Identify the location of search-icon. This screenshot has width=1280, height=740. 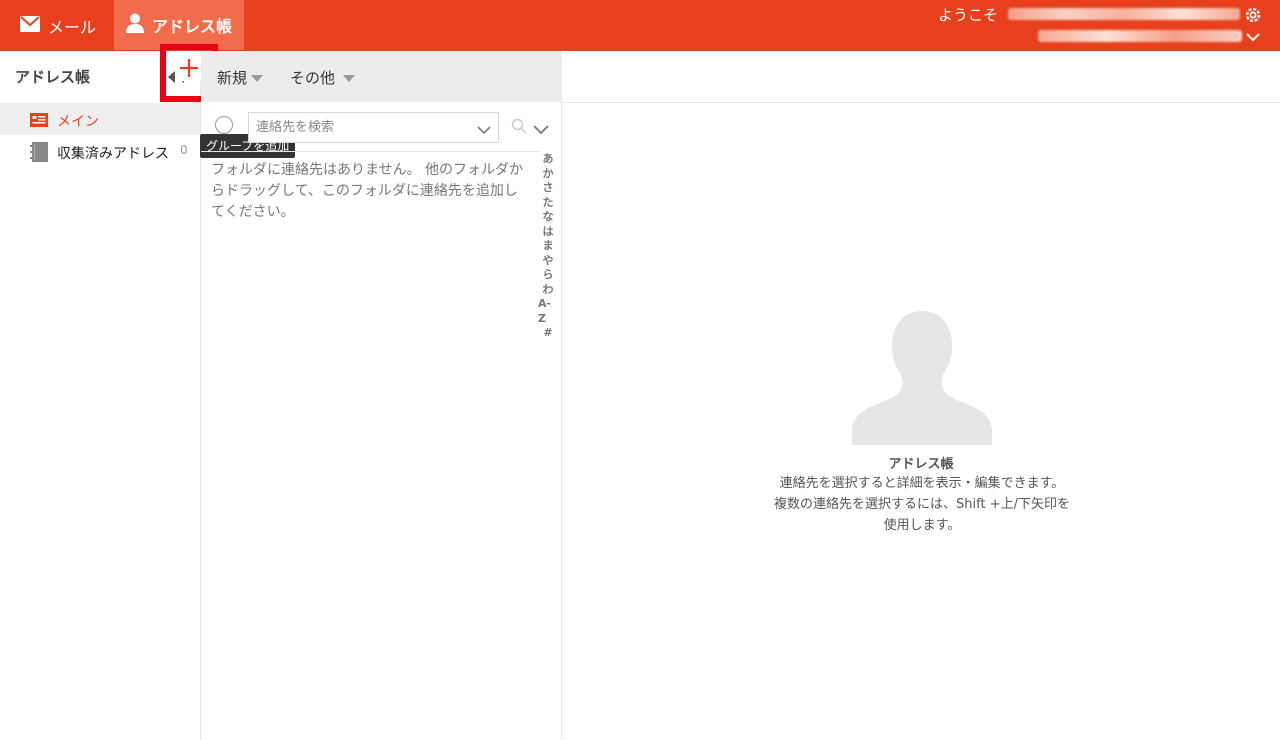
(519, 126).